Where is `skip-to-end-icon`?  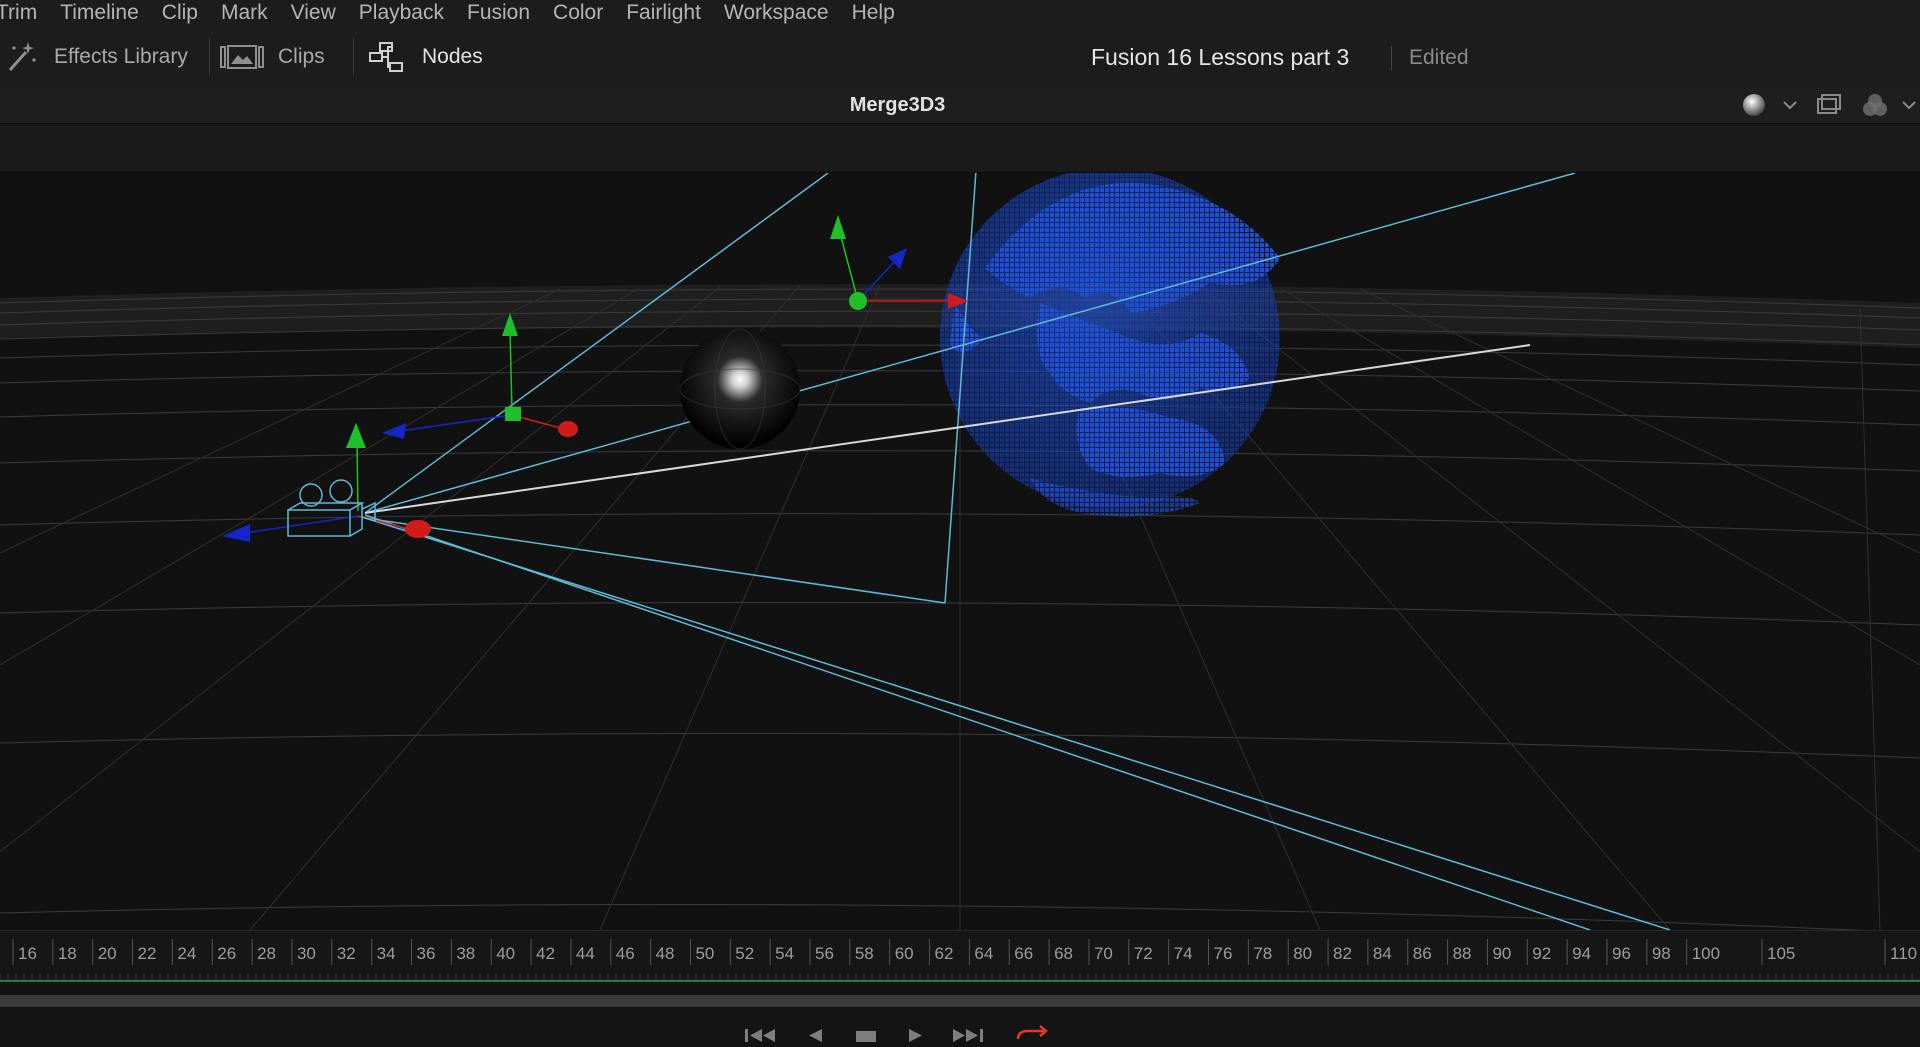
skip-to-end-icon is located at coordinates (968, 1035).